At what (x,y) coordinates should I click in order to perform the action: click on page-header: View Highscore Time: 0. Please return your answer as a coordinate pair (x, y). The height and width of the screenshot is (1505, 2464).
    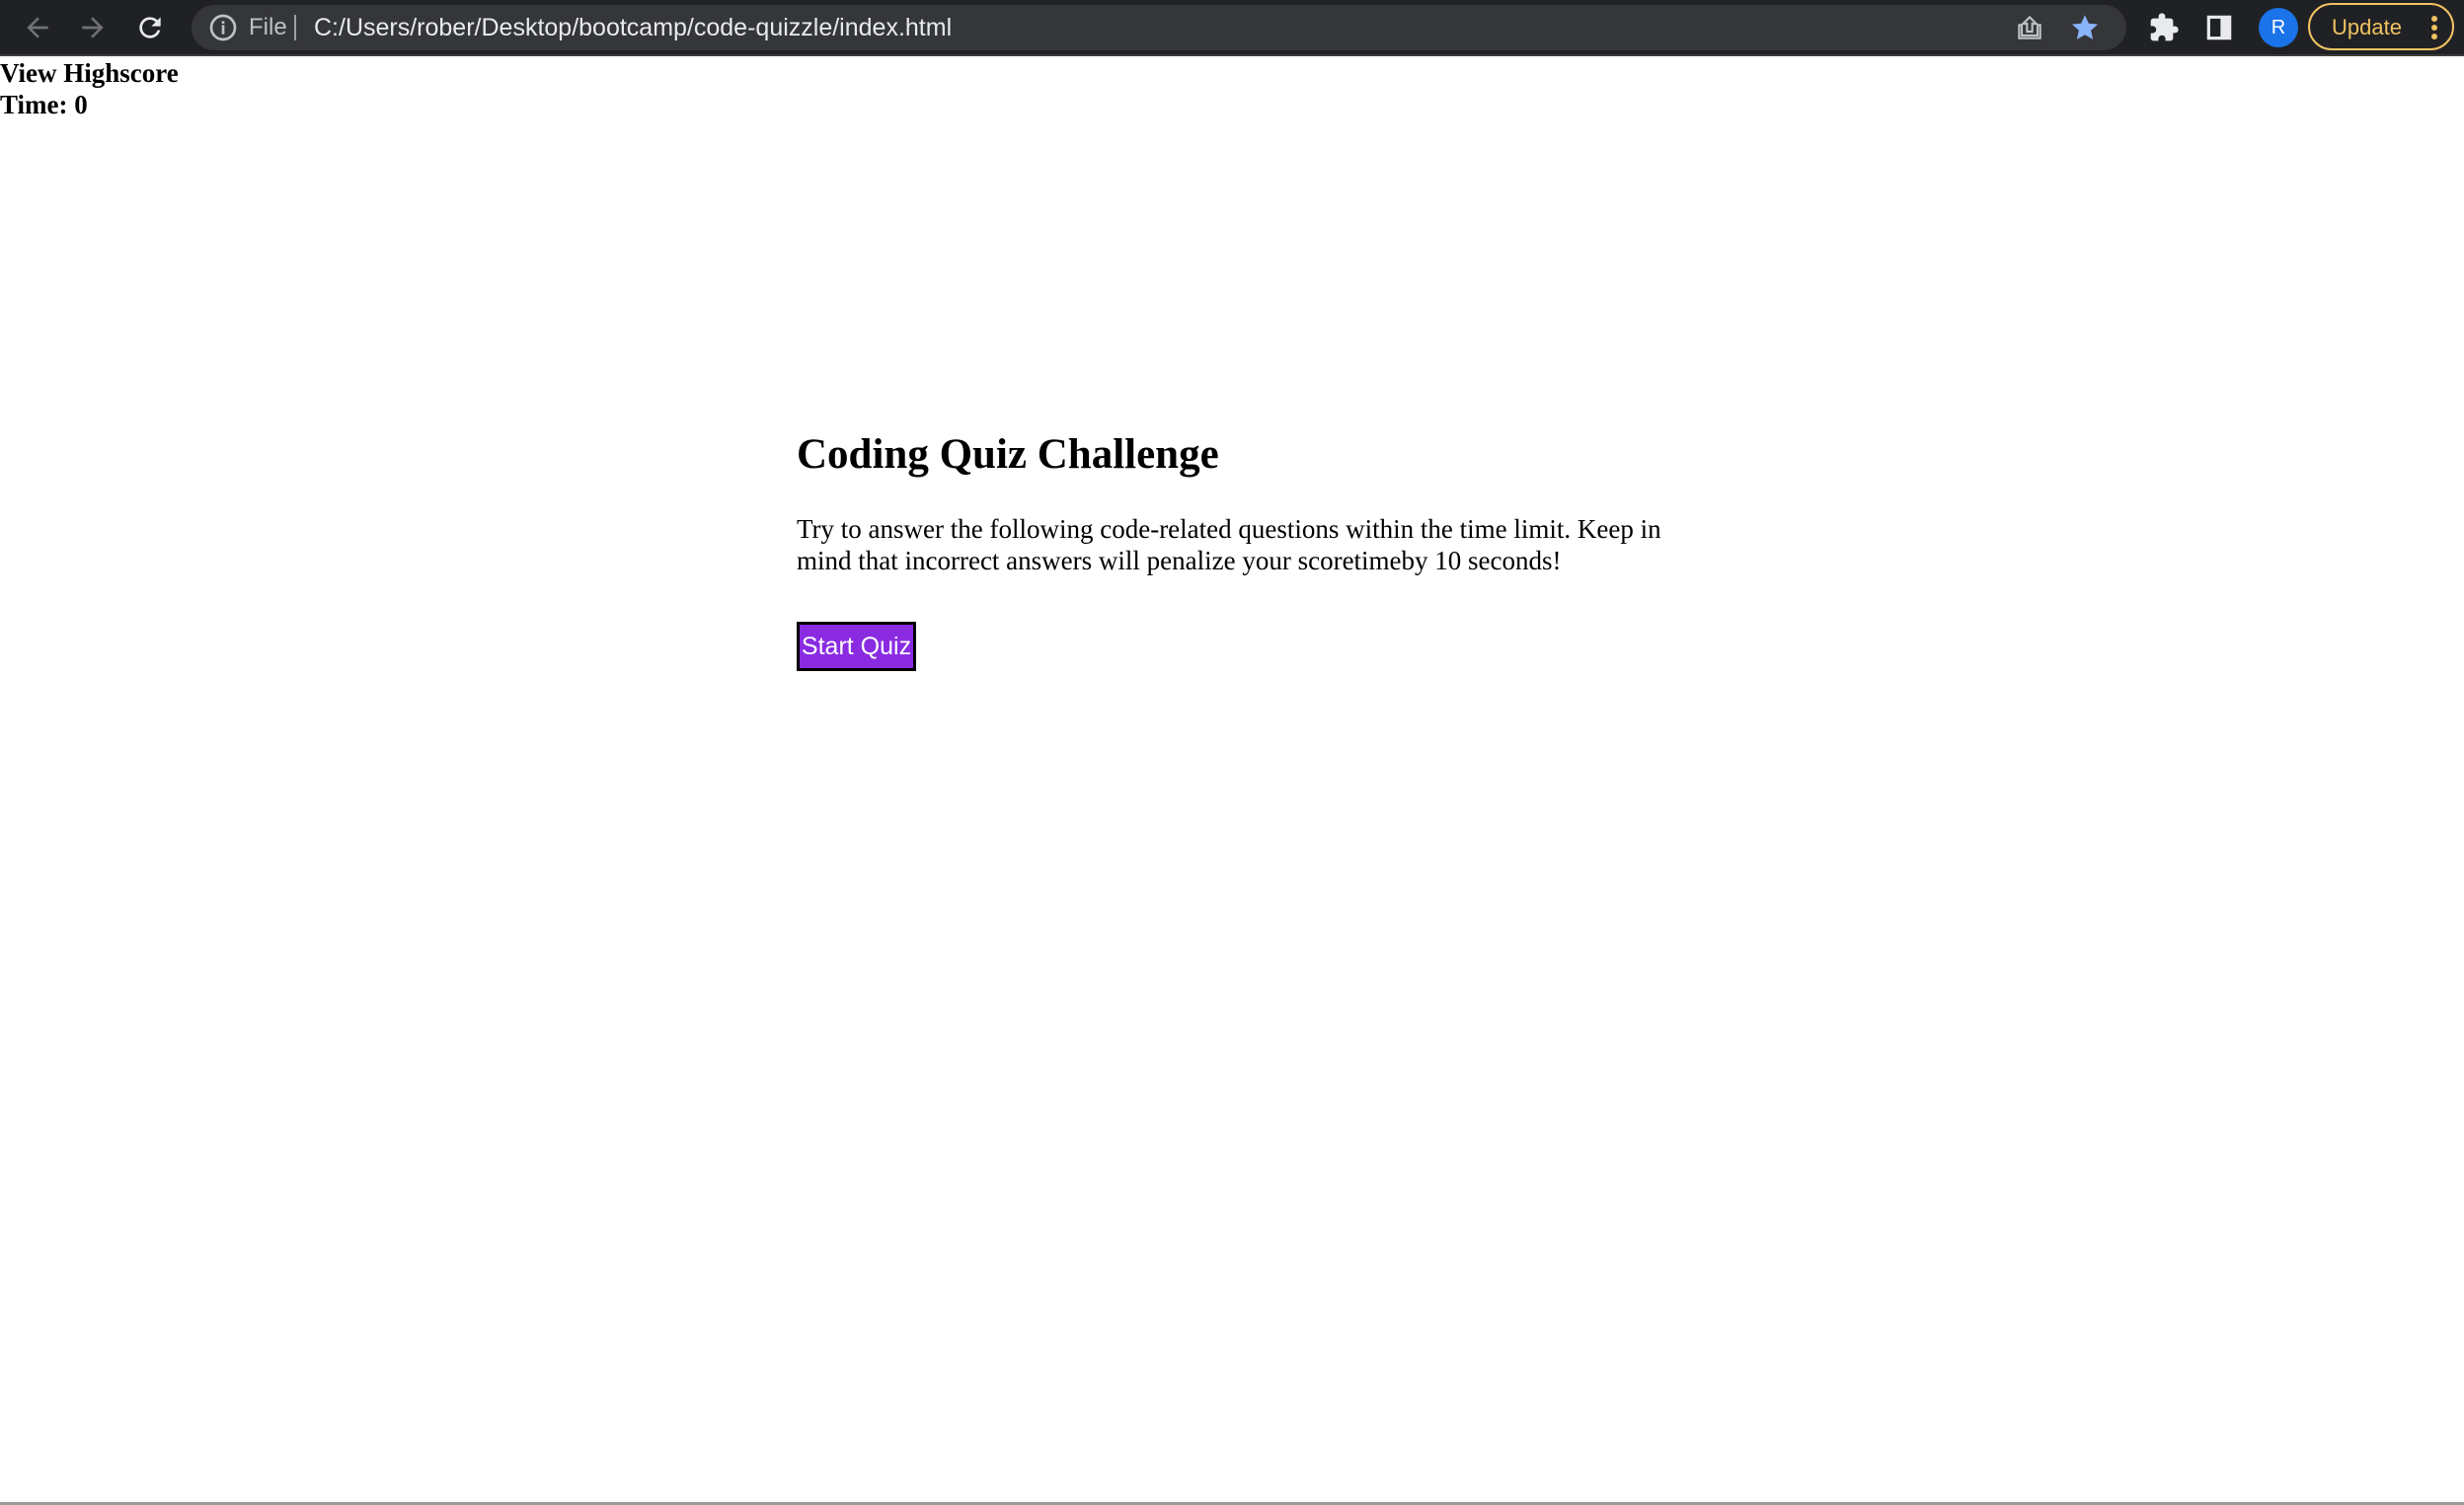
    Looking at the image, I should click on (89, 89).